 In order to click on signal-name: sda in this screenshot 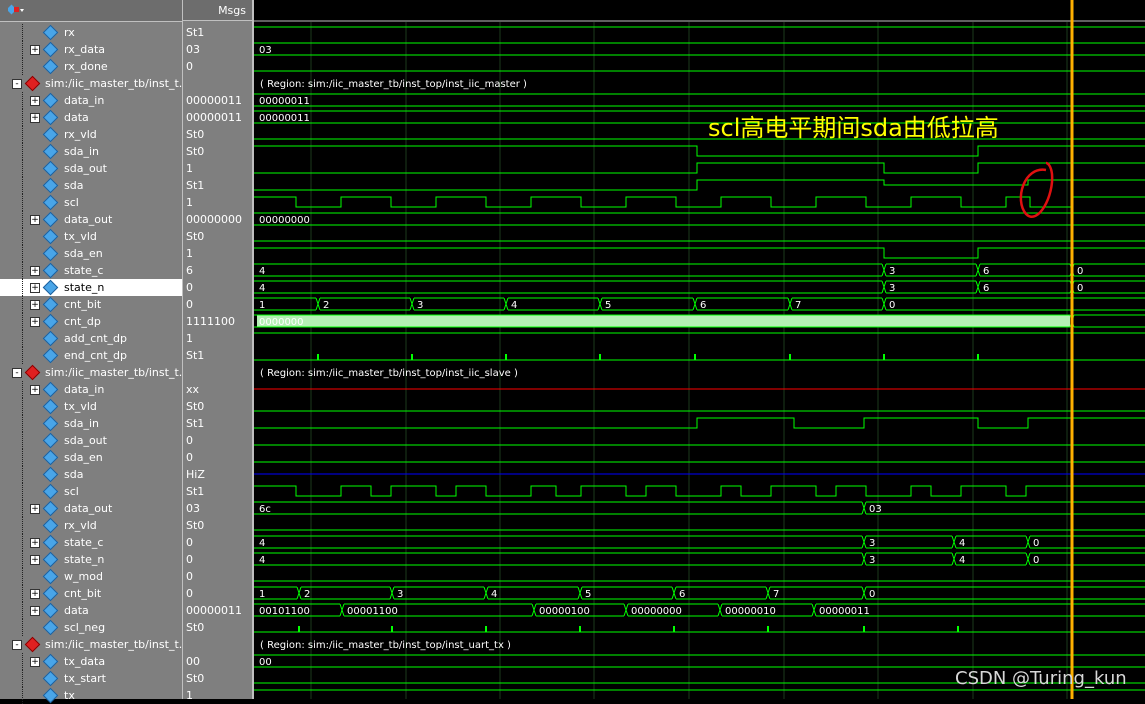, I will do `click(74, 185)`.